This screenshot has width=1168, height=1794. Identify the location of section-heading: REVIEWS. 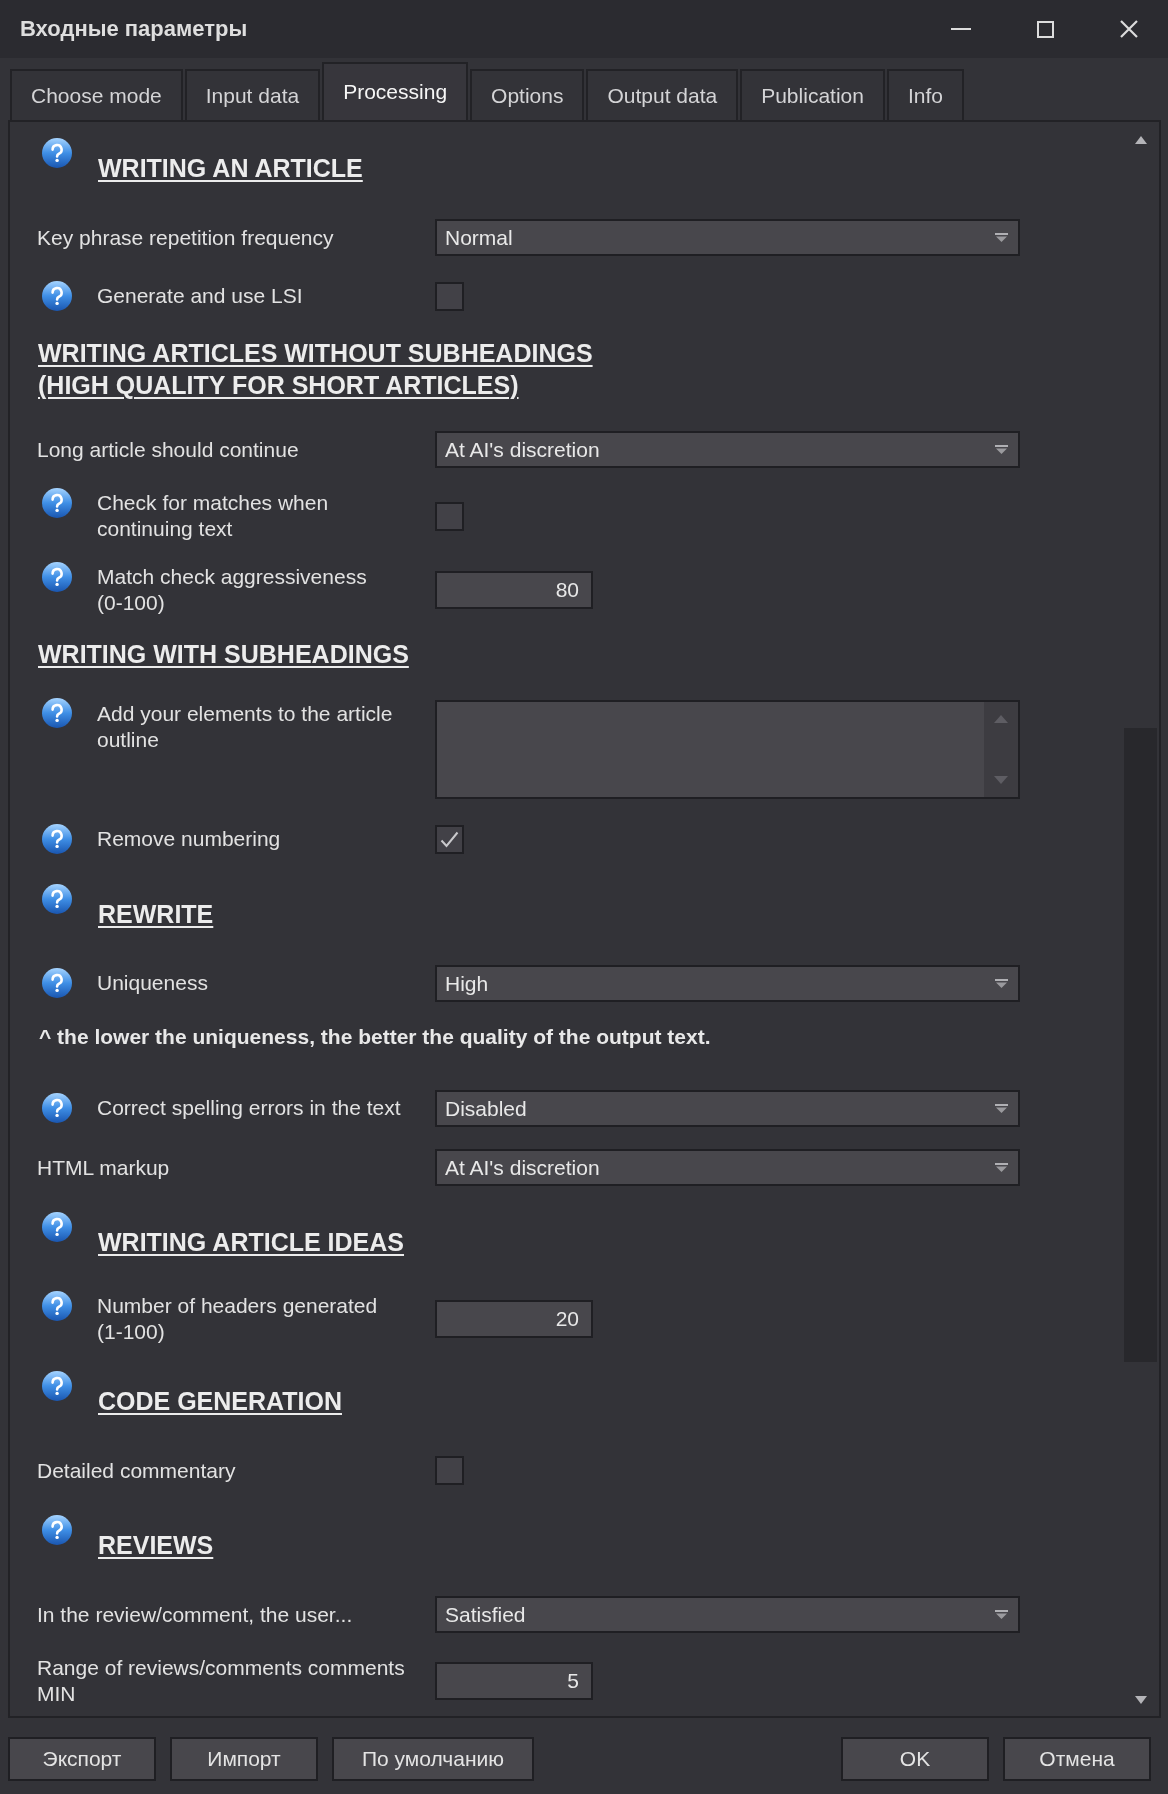
(156, 1545).